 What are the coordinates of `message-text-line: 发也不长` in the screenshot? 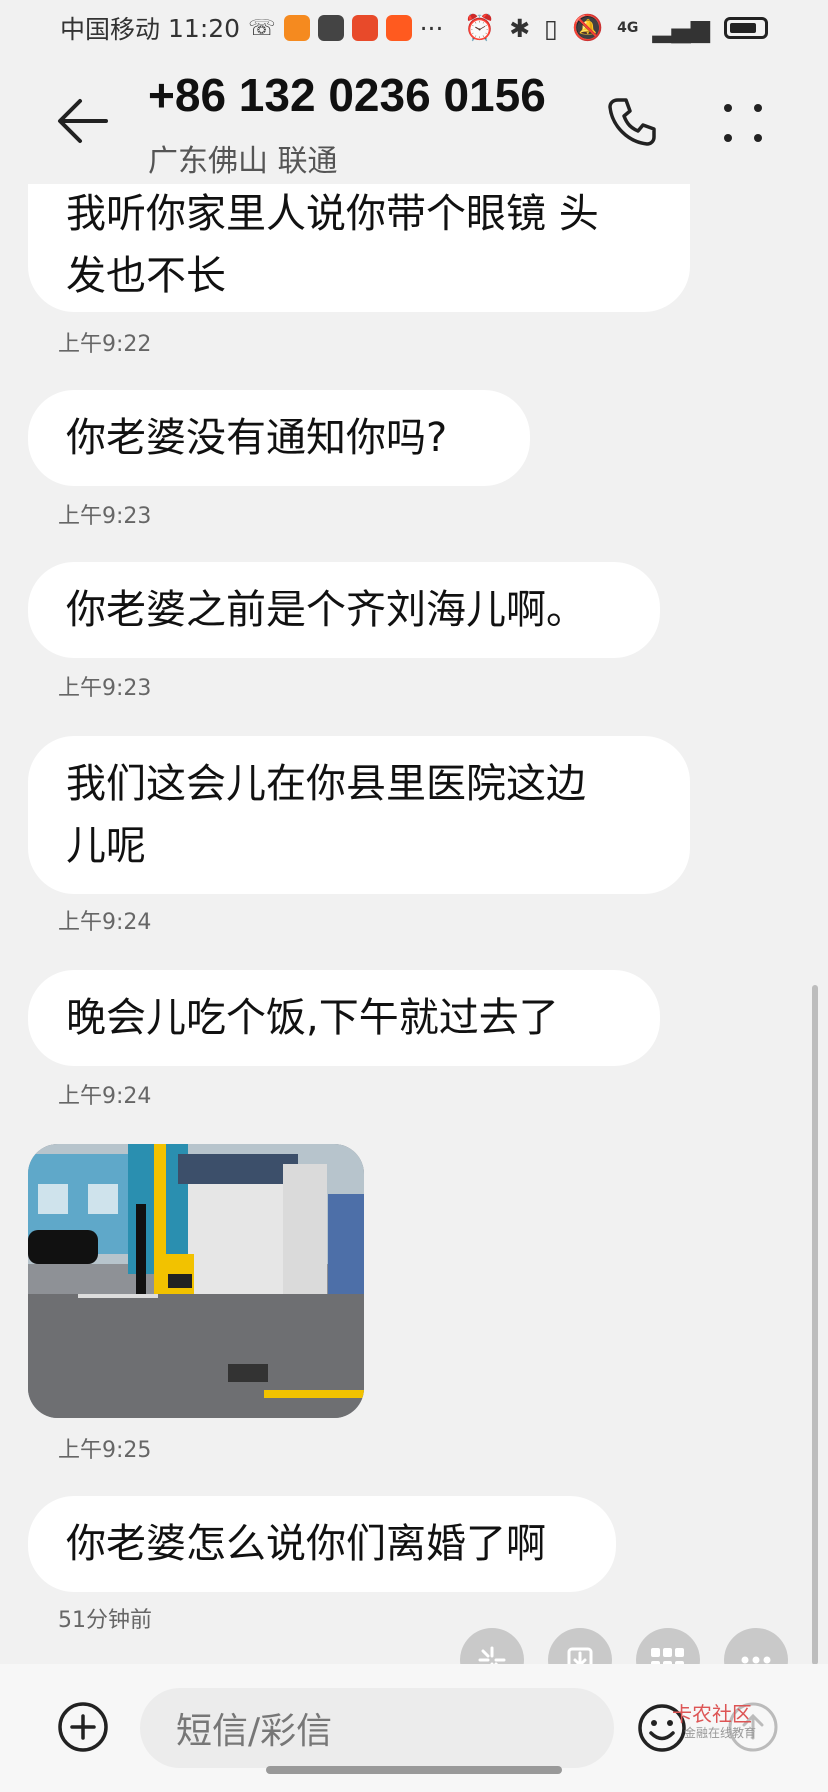 It's located at (146, 276).